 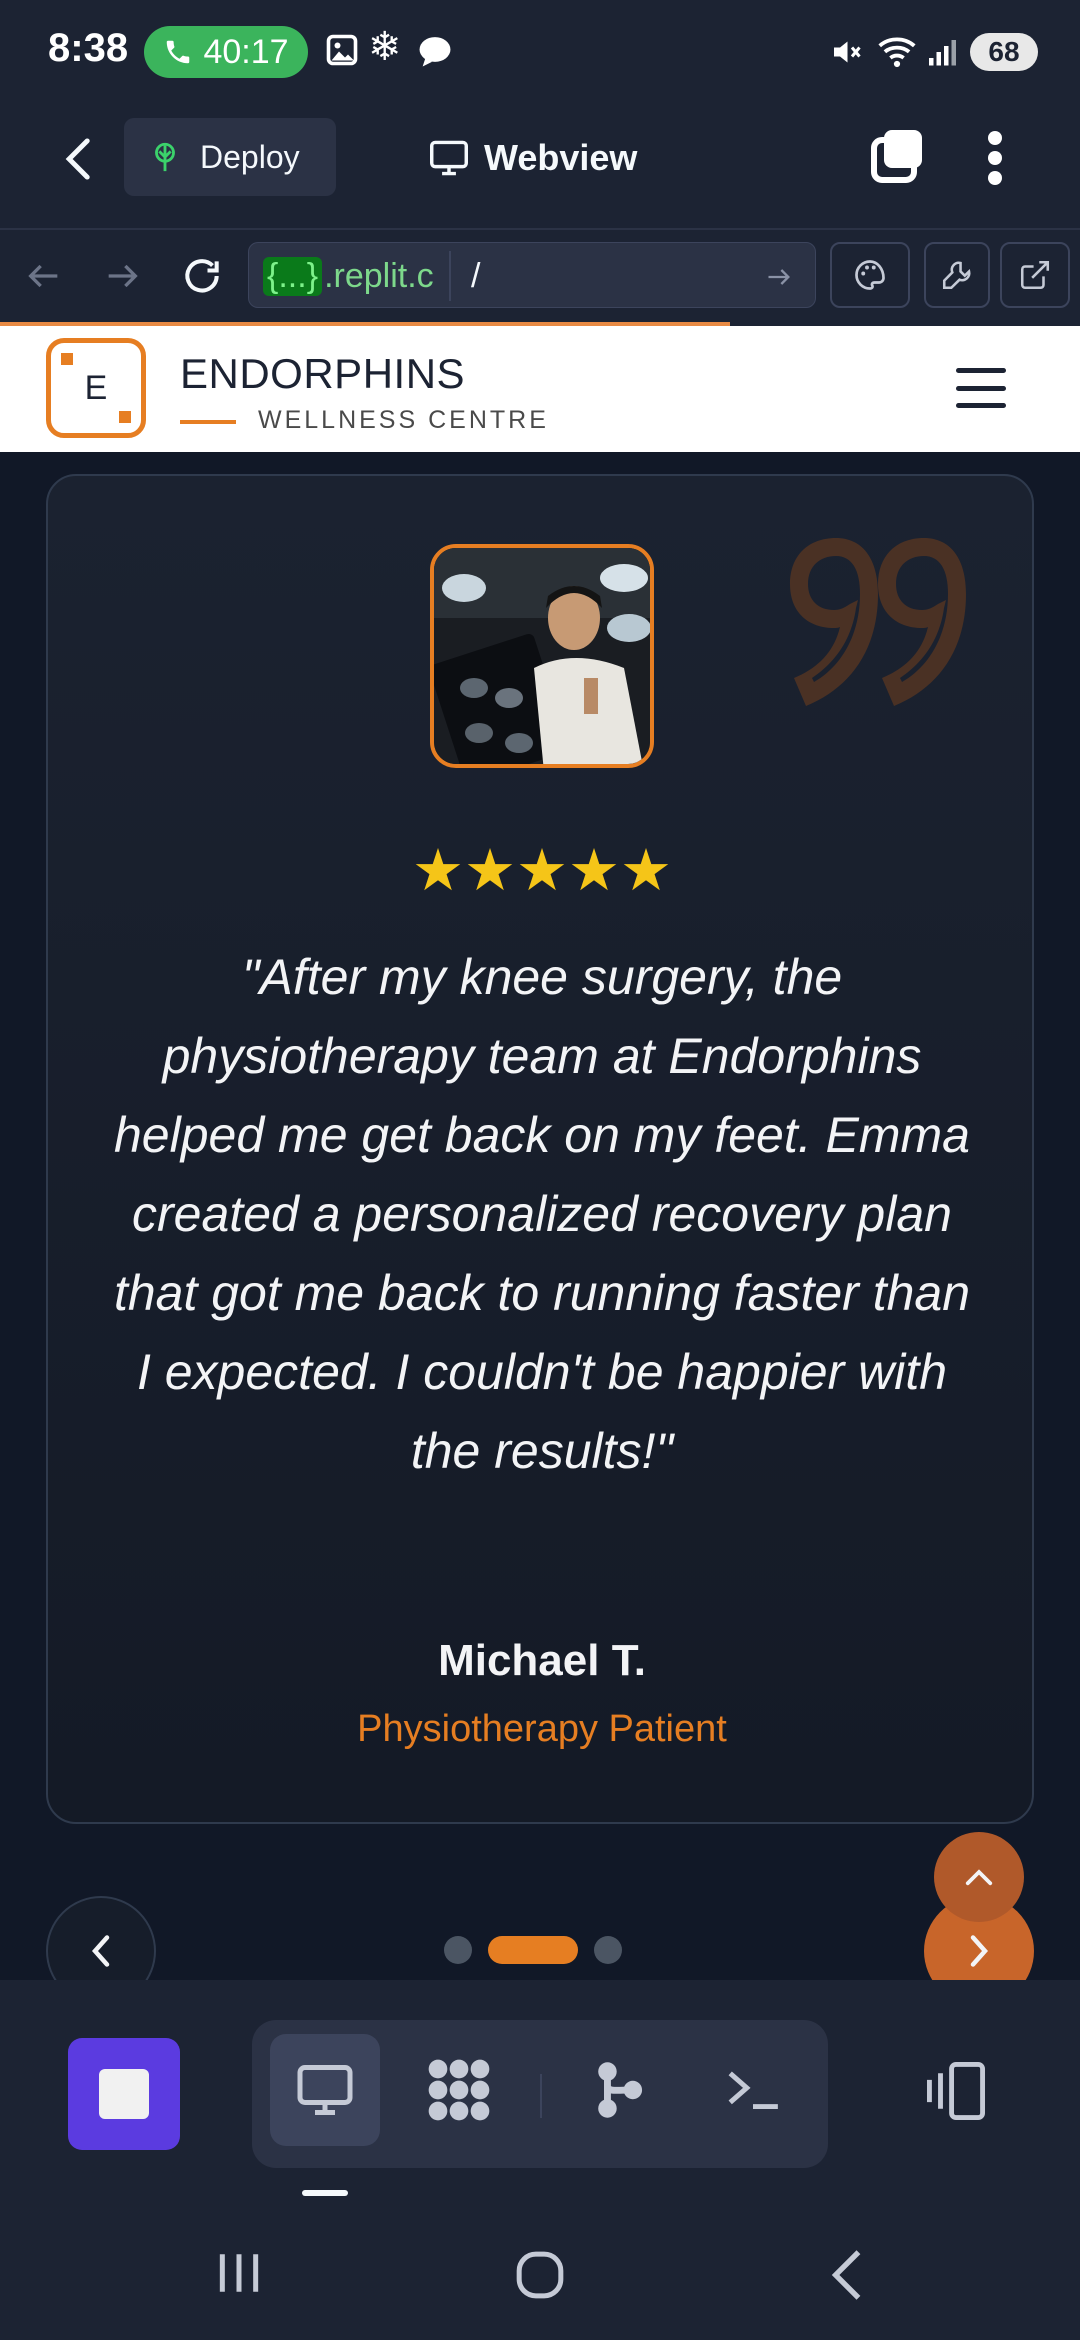 I want to click on stop-button, so click(x=124, y=2094).